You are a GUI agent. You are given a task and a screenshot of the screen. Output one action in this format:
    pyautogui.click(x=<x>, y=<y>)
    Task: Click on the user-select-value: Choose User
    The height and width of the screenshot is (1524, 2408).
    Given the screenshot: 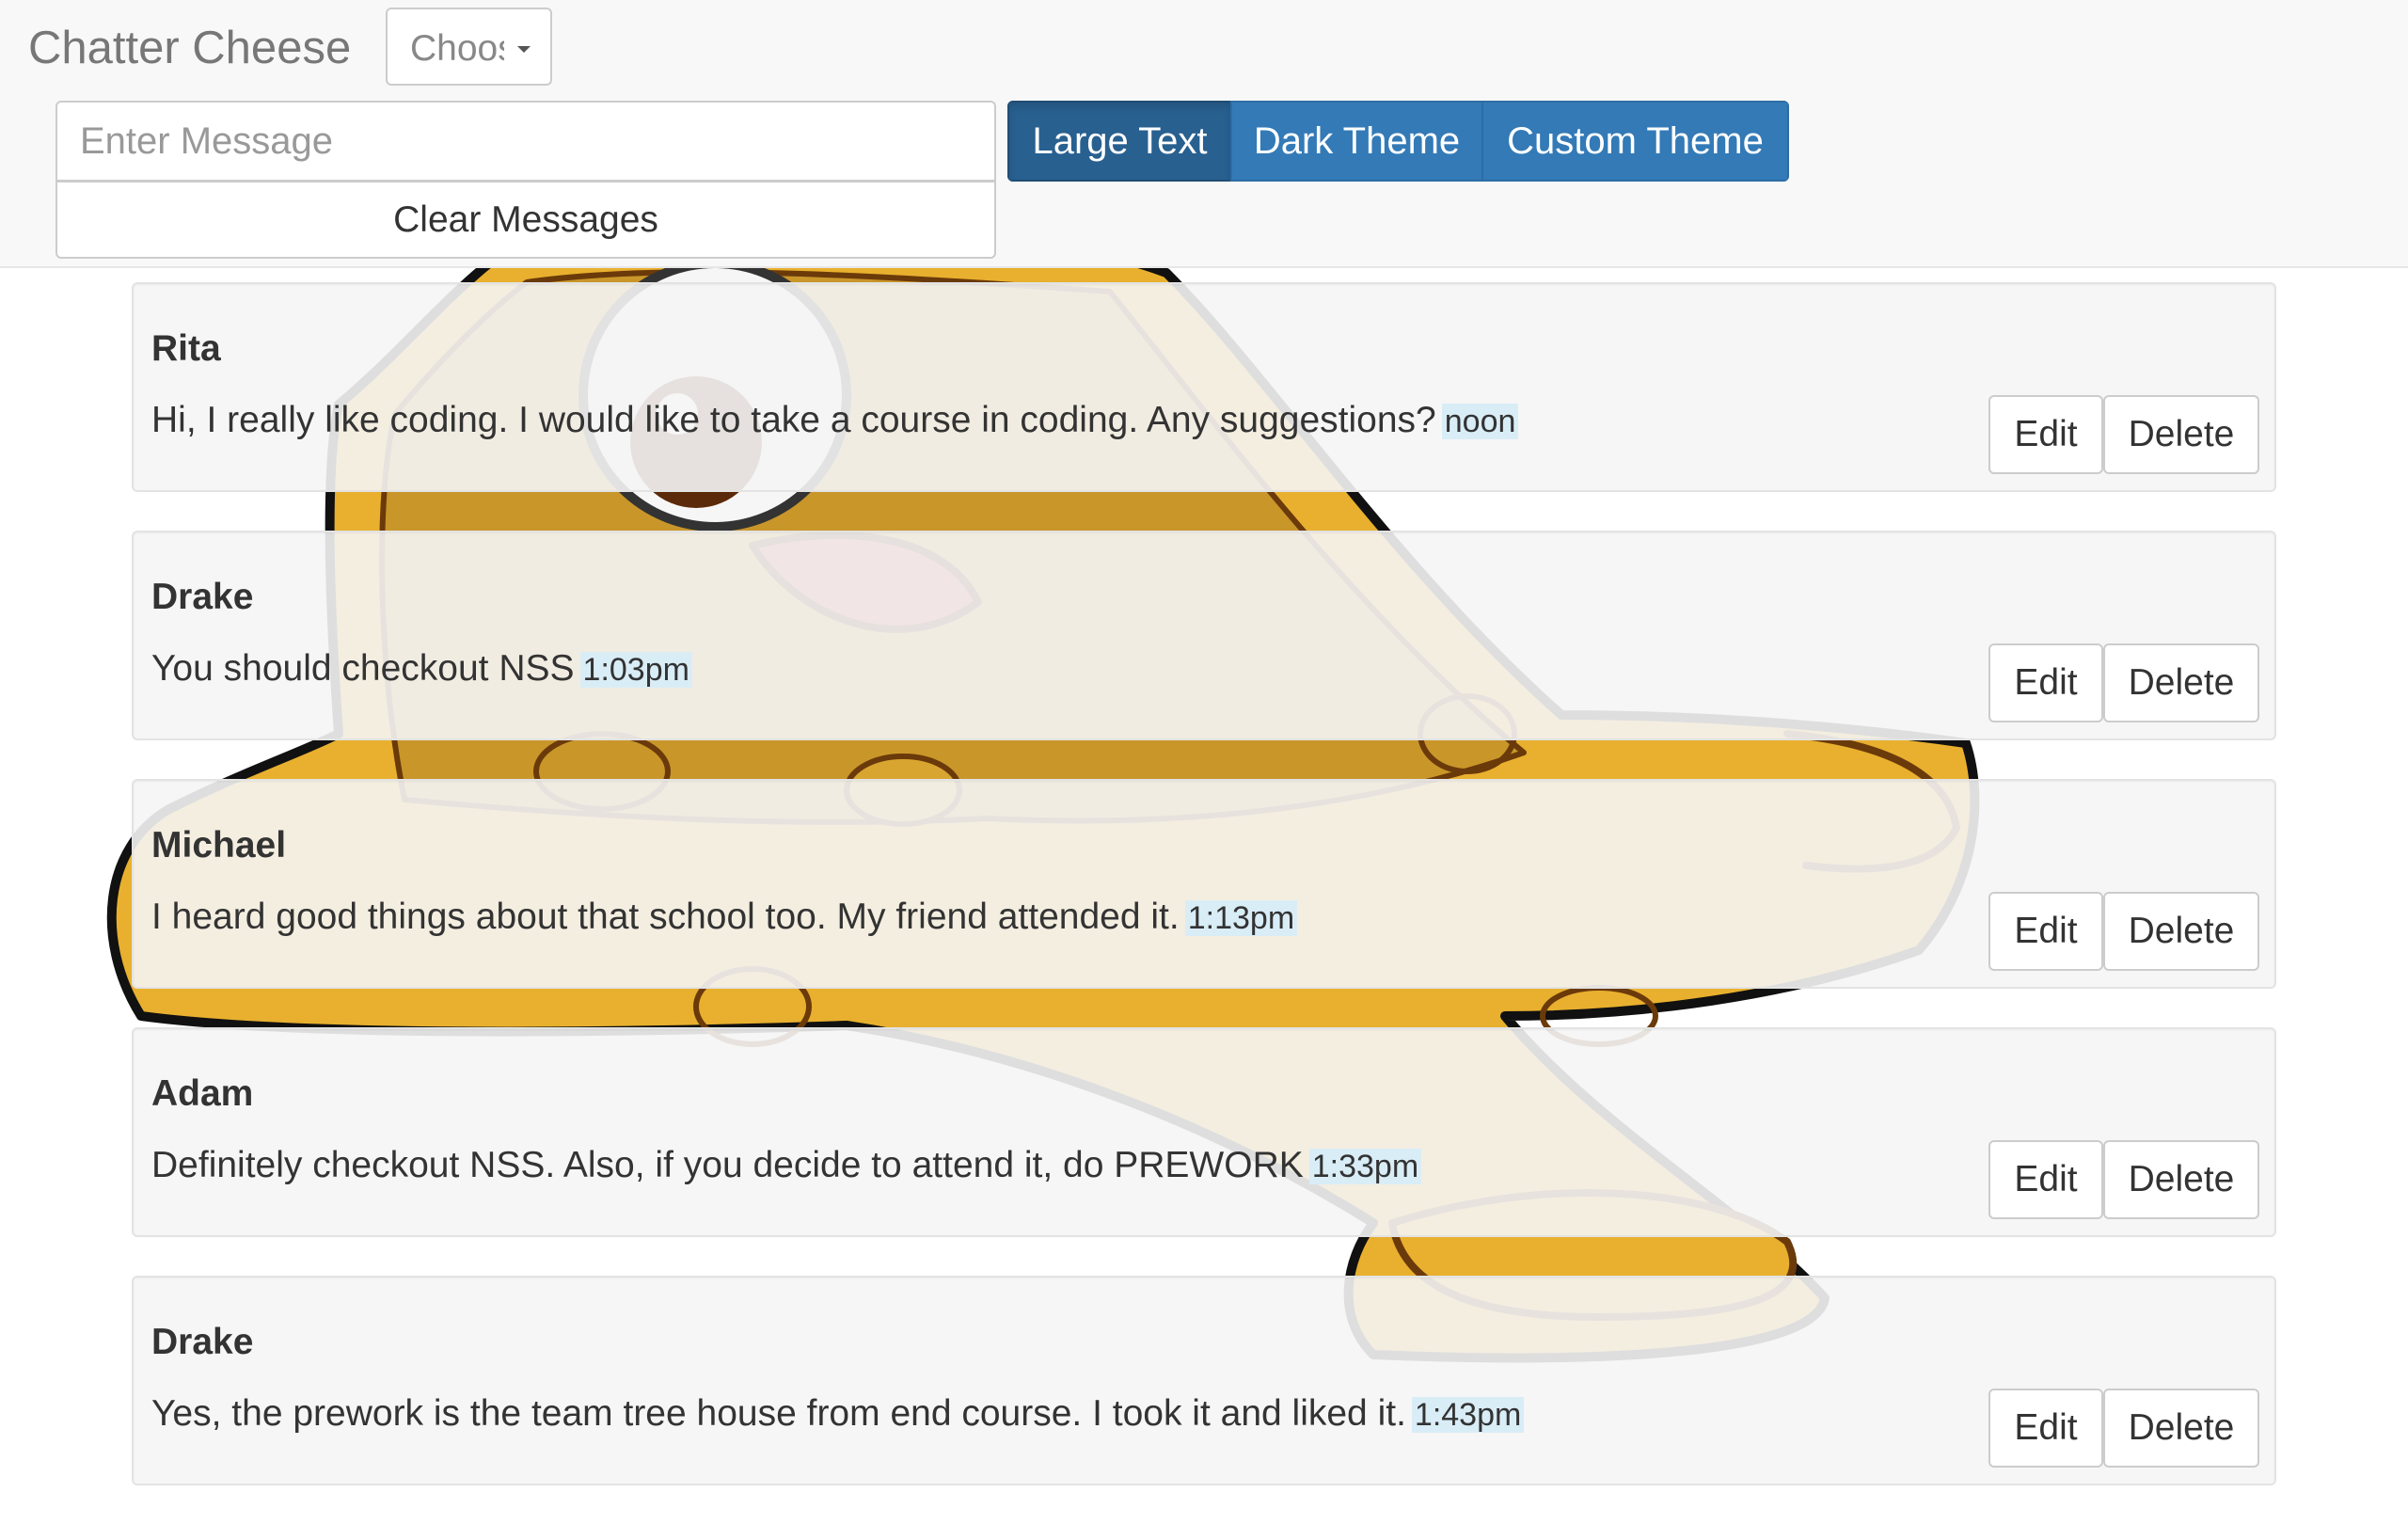 What is the action you would take?
    pyautogui.click(x=457, y=49)
    